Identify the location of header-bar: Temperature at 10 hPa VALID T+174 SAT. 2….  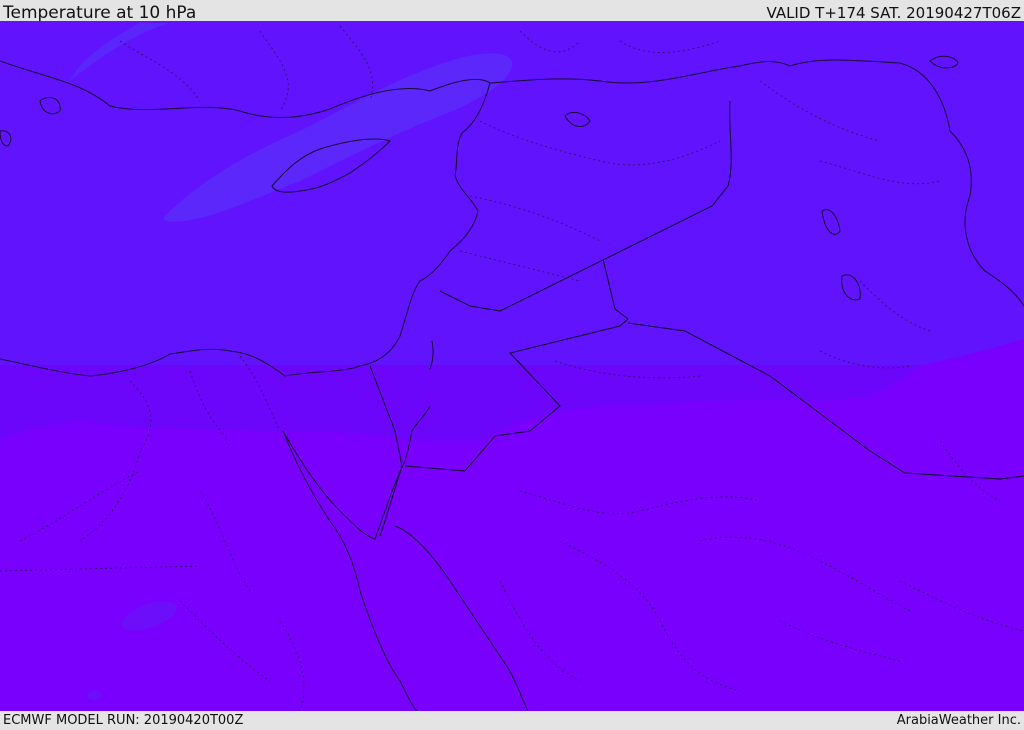
(512, 11).